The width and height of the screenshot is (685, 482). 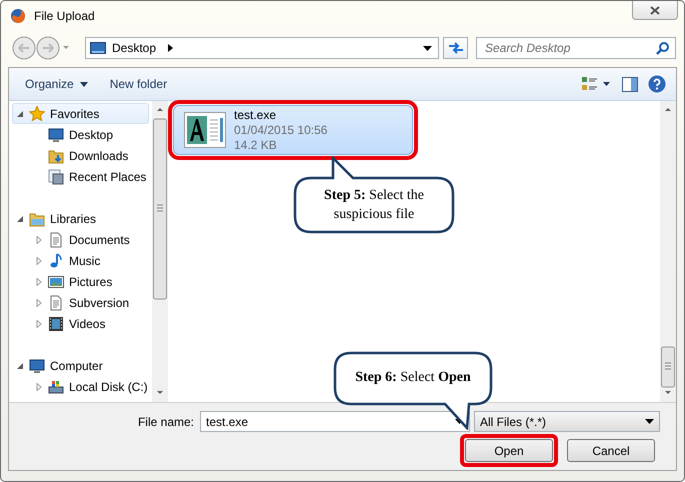 I want to click on file-type-dropdown: All Files (*.*), so click(x=567, y=421).